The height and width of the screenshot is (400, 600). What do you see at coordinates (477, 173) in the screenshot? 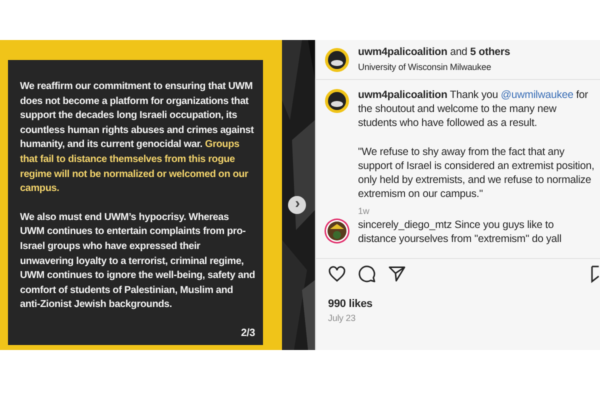
I see `caption-quote: "We refuse to shy away from the fact that any support of Israel is considered an extremist position, only held by extremists, and we refuse to normalize extremism on our campus."` at bounding box center [477, 173].